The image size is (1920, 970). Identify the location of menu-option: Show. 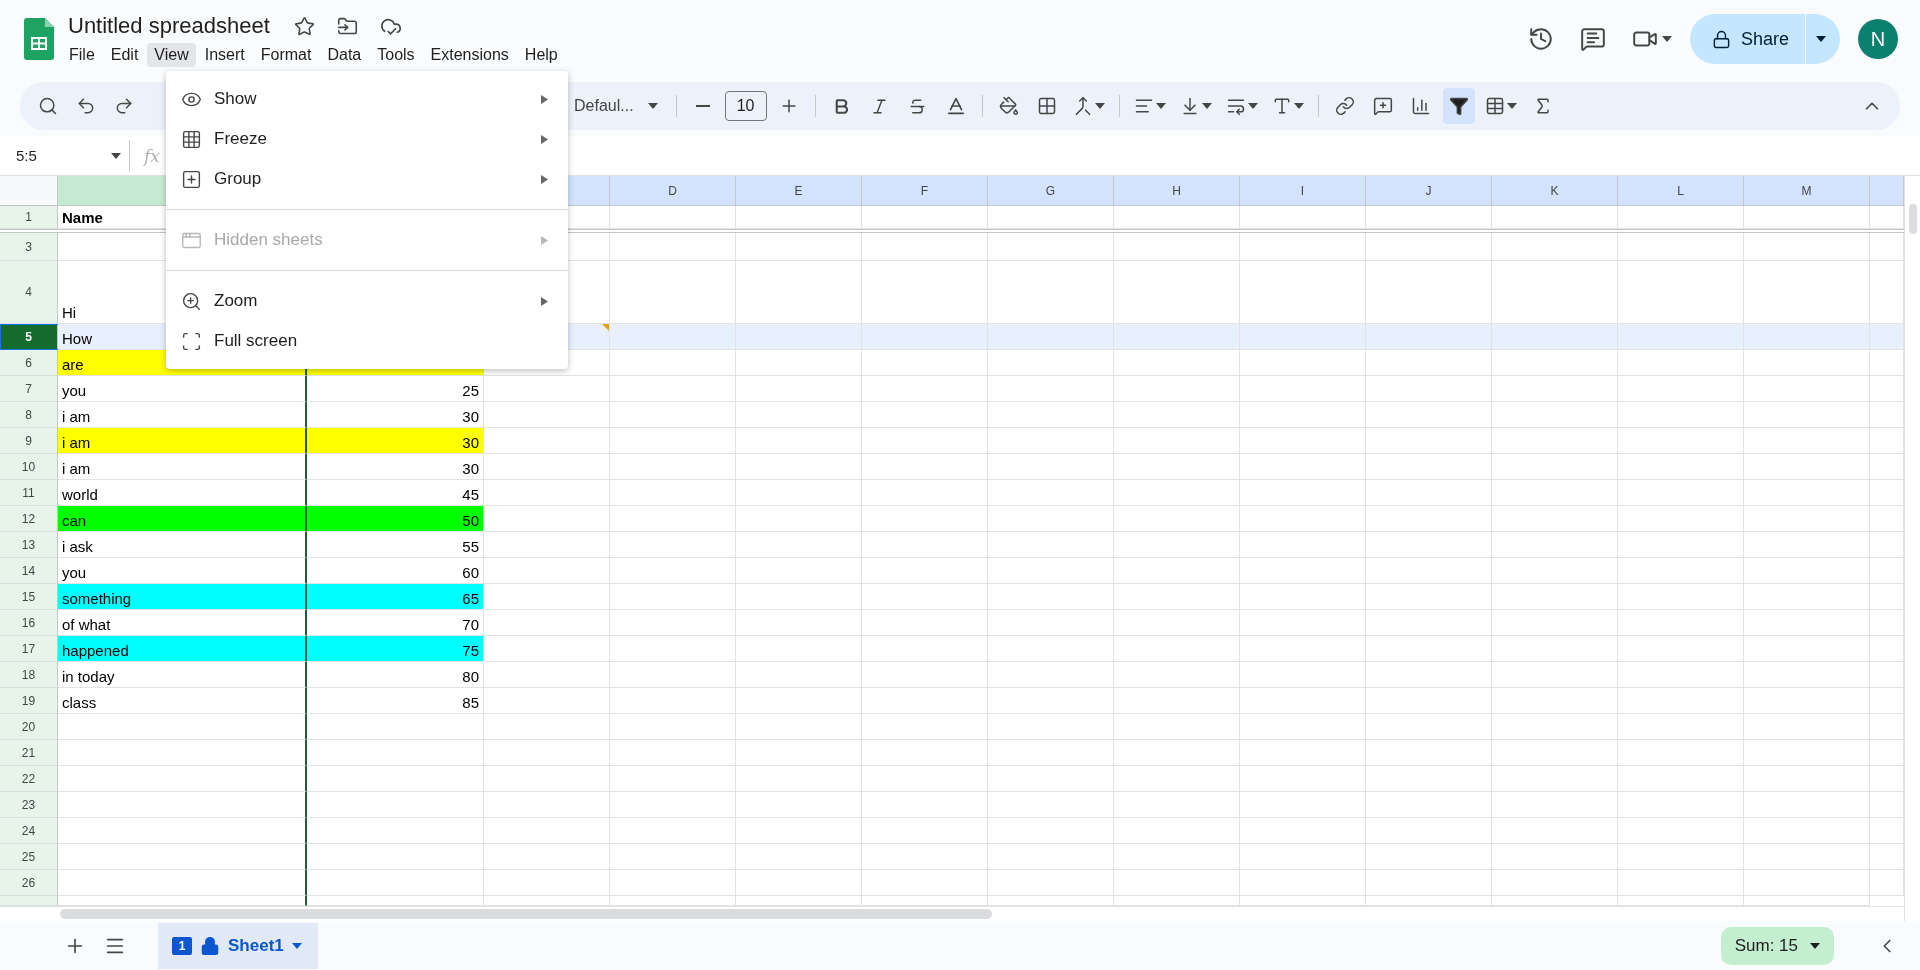
(367, 99).